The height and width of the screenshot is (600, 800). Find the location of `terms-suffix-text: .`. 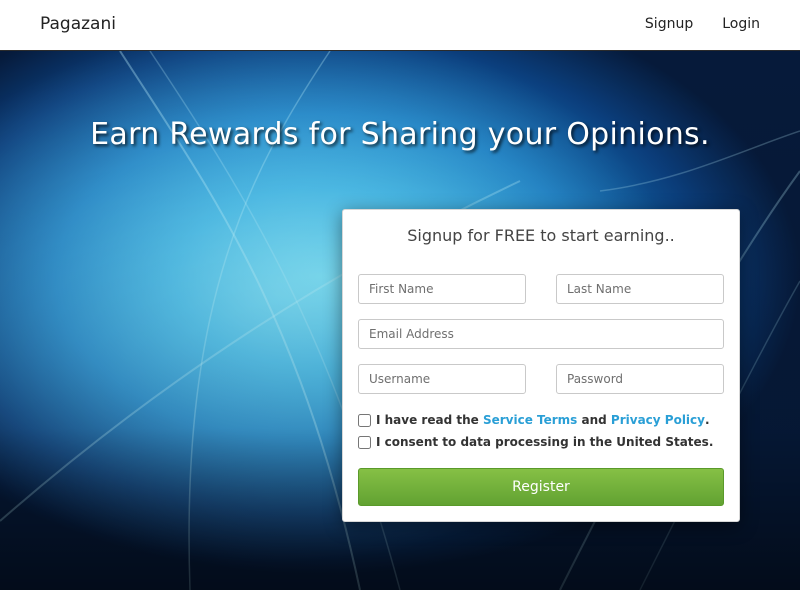

terms-suffix-text: . is located at coordinates (707, 420).